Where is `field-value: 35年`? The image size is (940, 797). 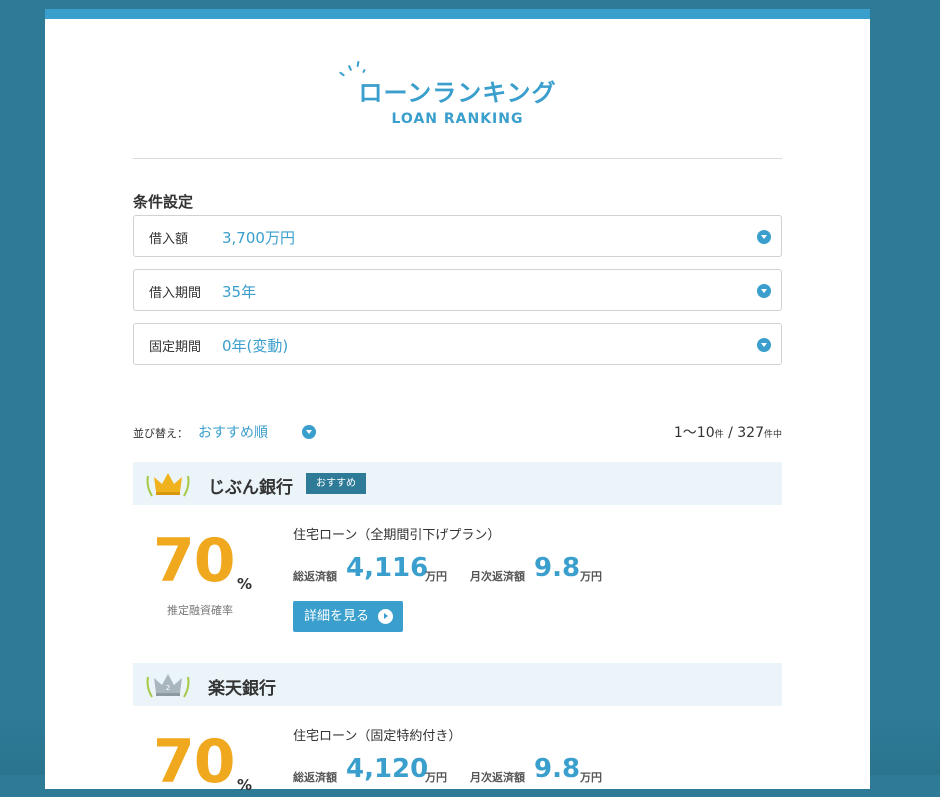
field-value: 35年 is located at coordinates (239, 292).